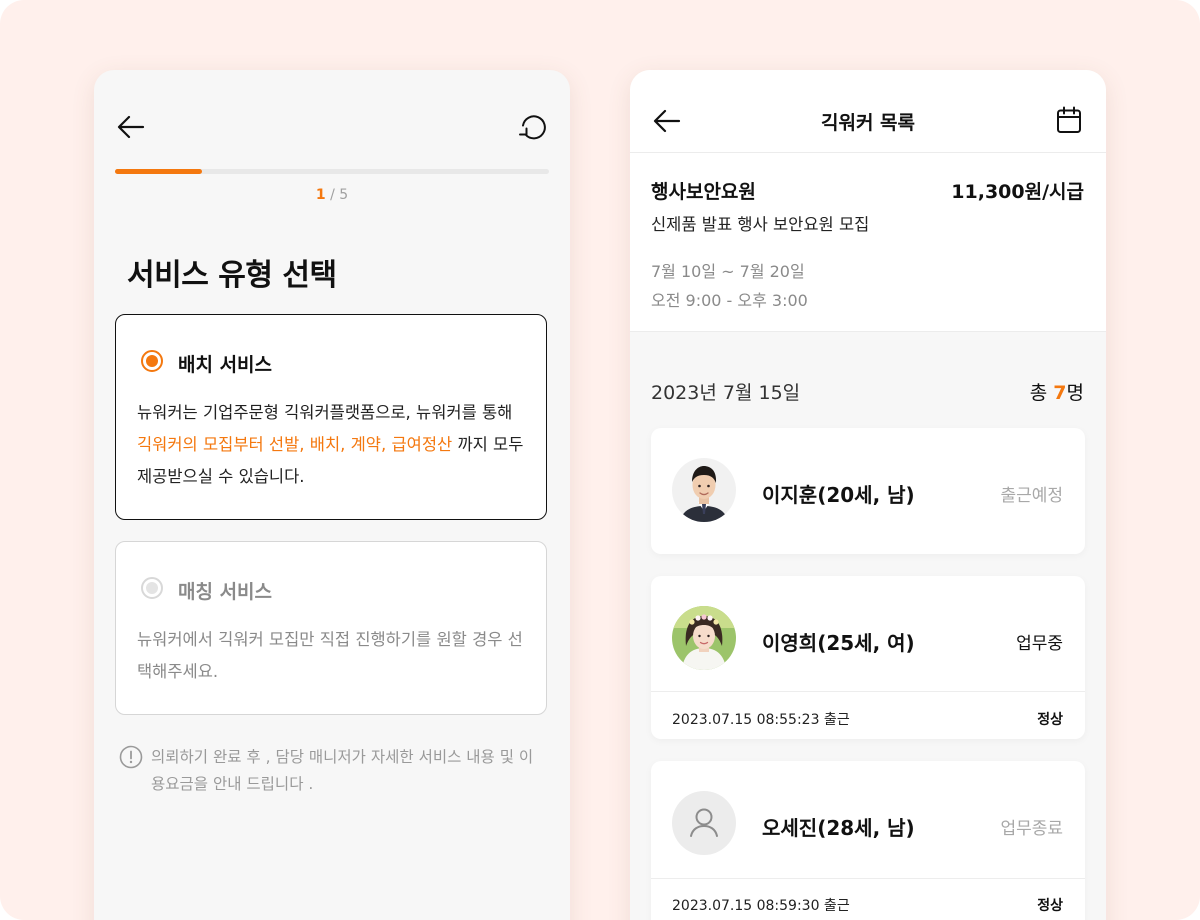 The image size is (1200, 920). Describe the element at coordinates (1031, 829) in the screenshot. I see `worker-status: 업무종료` at that location.